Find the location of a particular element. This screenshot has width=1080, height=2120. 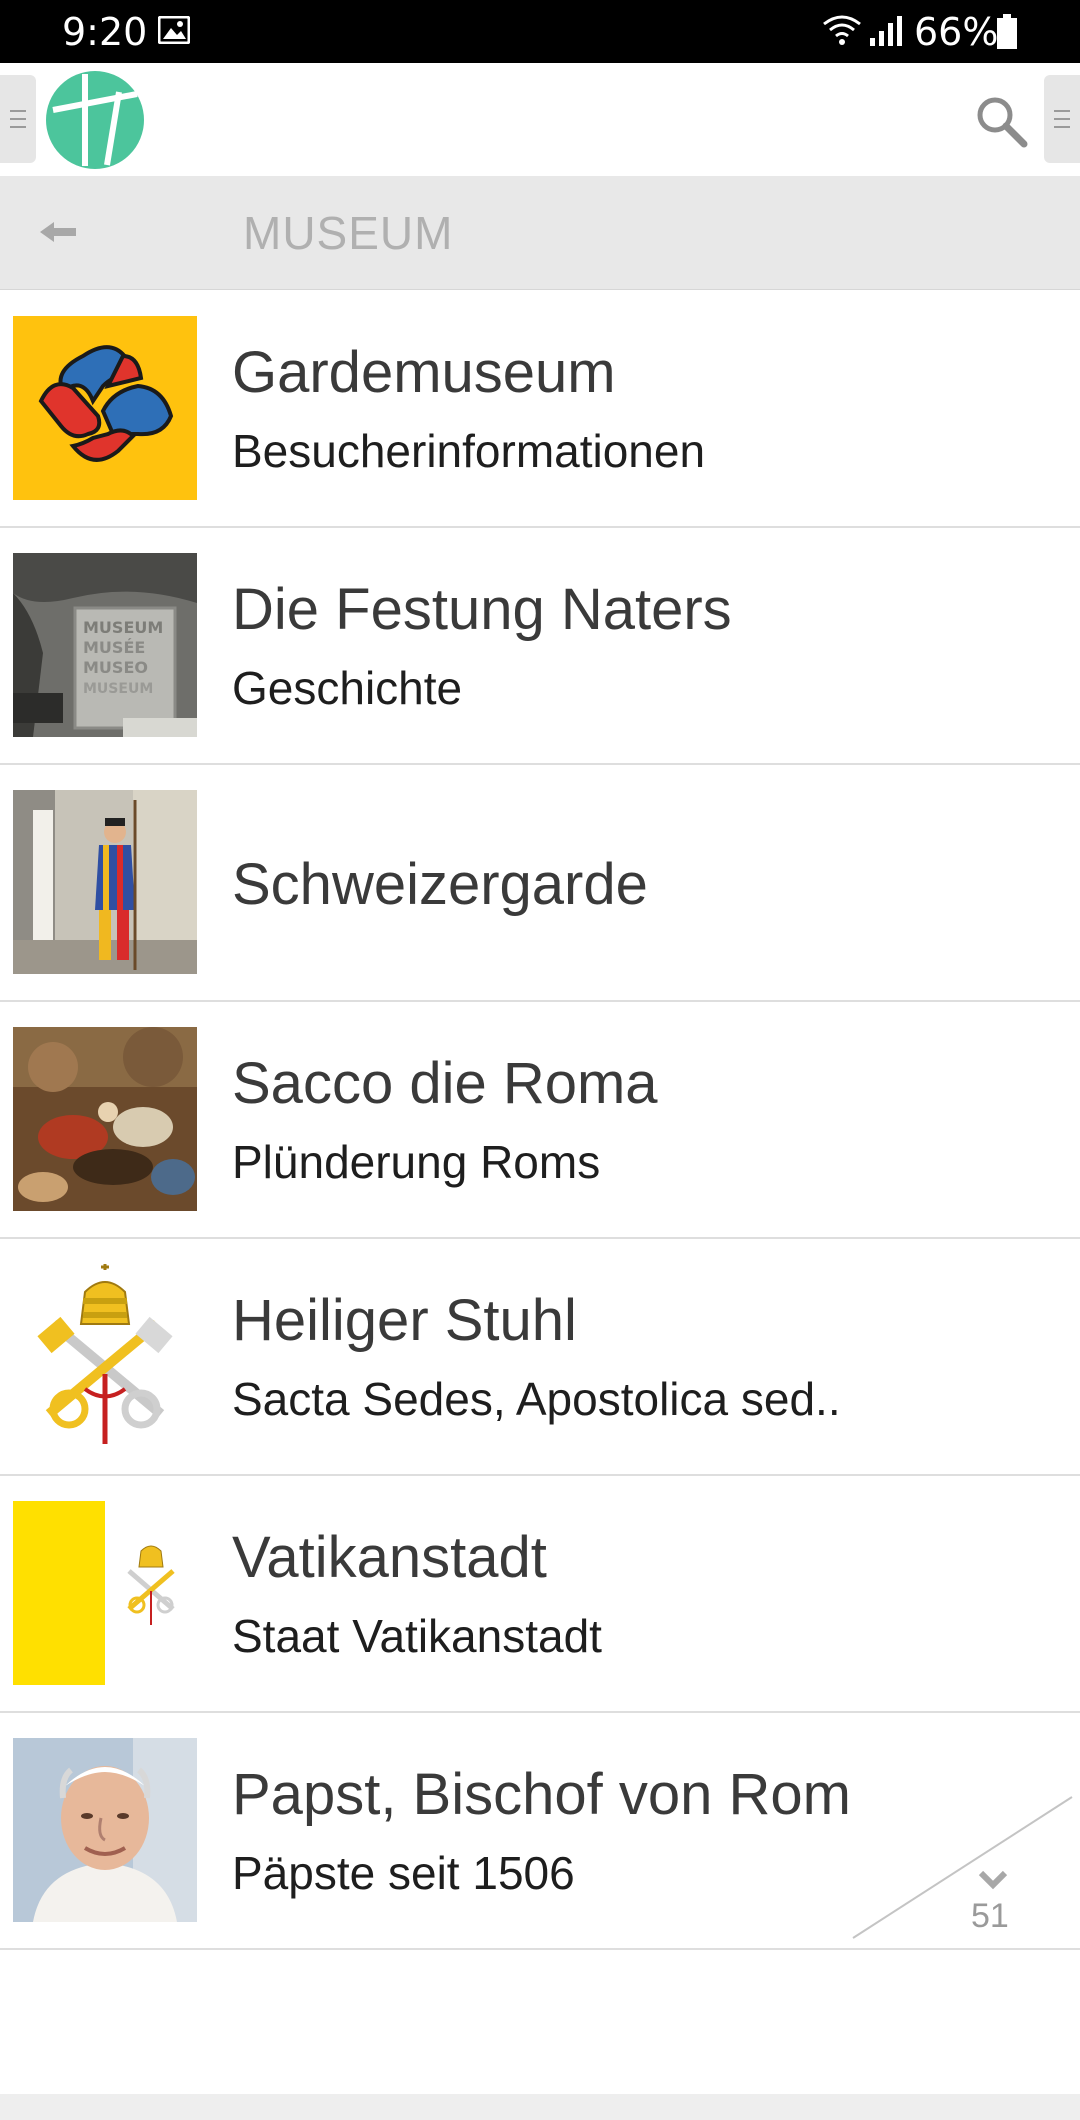

status-bar: 9:20 66% is located at coordinates (540, 31).